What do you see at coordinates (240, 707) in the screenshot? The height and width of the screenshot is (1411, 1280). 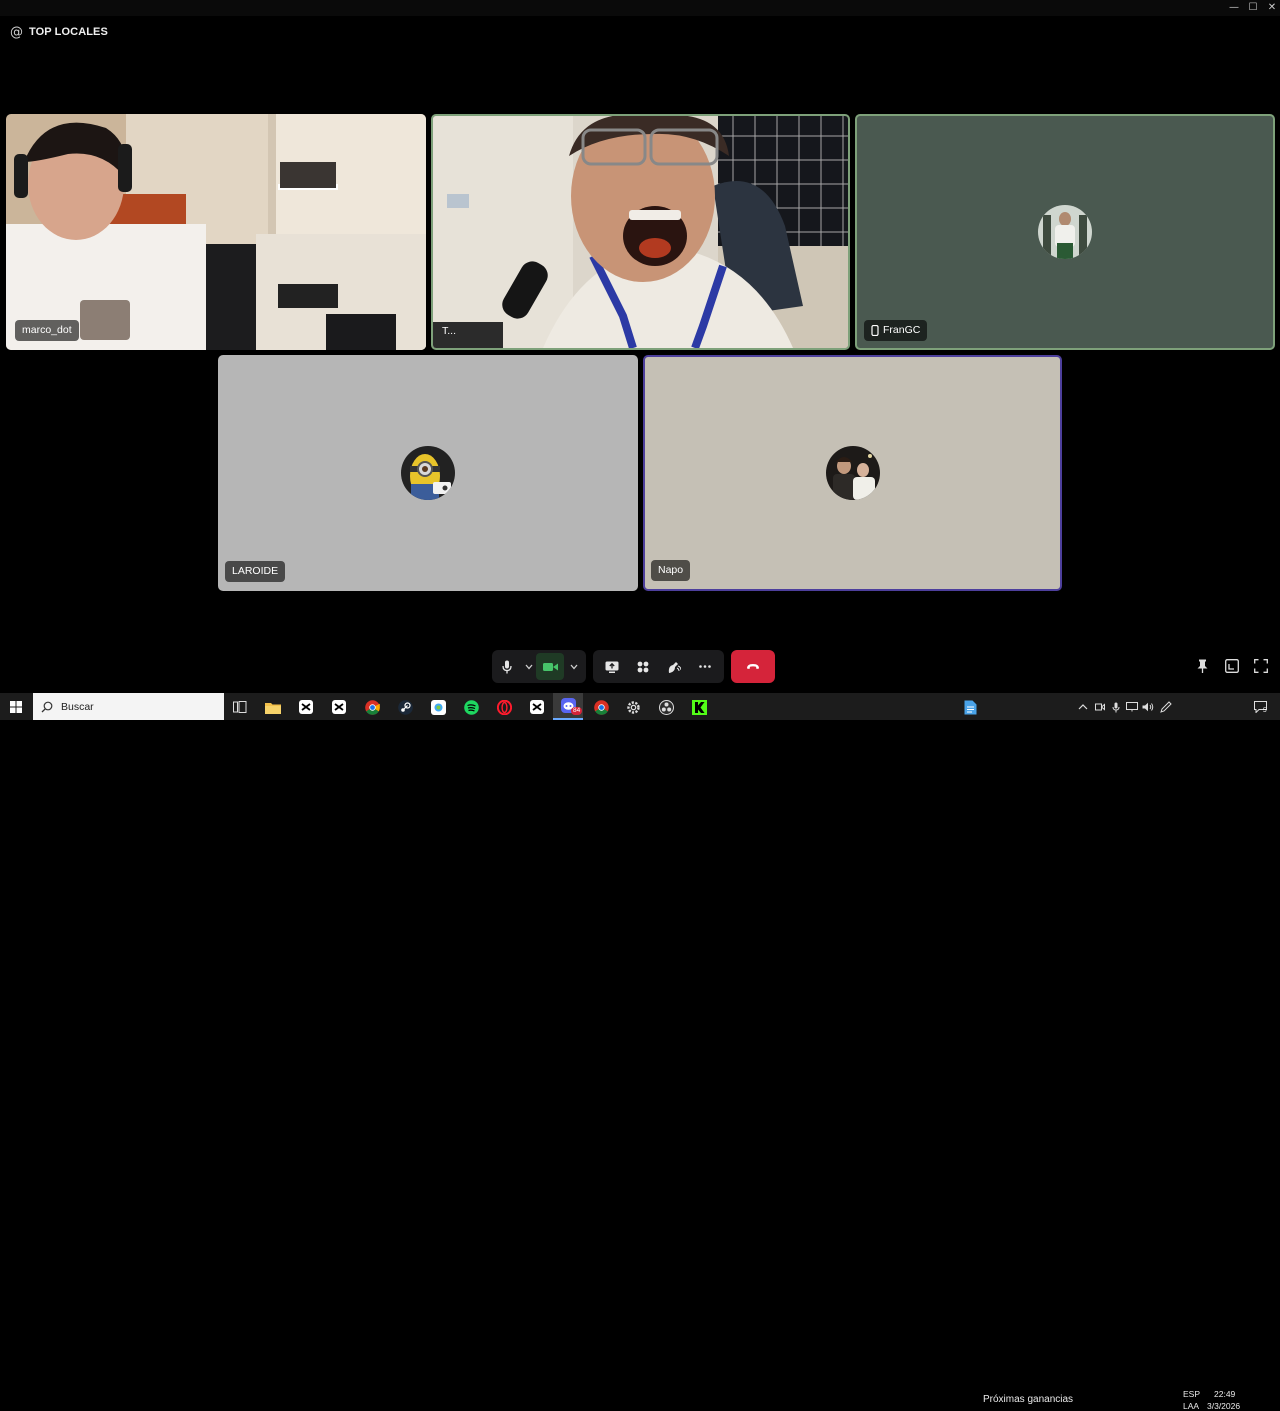 I see `task-view-button` at bounding box center [240, 707].